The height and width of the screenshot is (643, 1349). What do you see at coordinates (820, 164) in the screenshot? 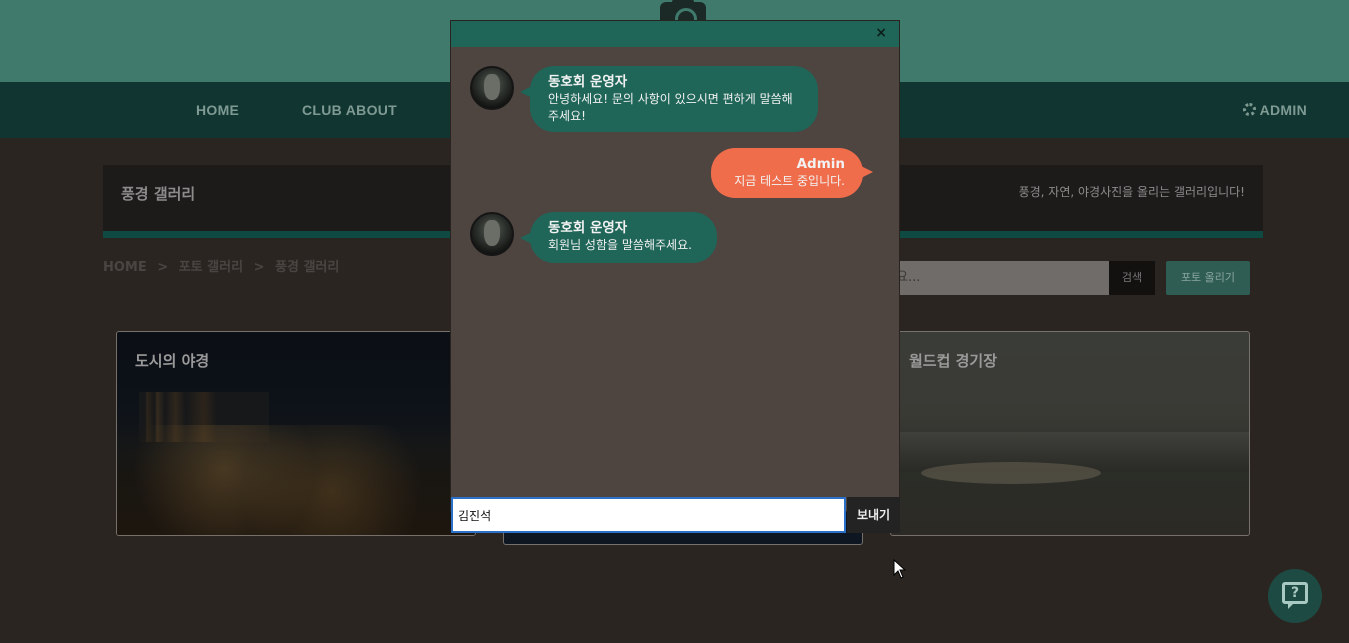
I see `message-sender: Admin` at bounding box center [820, 164].